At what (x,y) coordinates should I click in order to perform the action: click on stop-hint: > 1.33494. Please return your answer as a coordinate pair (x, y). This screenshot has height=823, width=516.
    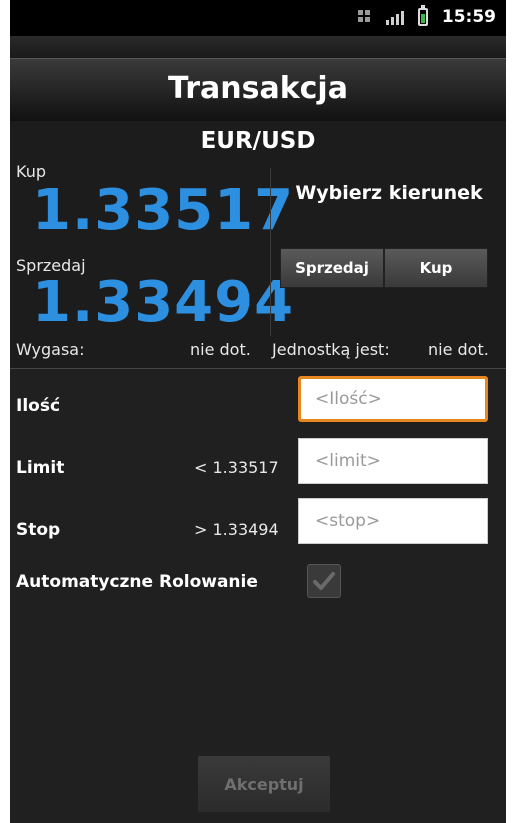
    Looking at the image, I should click on (236, 529).